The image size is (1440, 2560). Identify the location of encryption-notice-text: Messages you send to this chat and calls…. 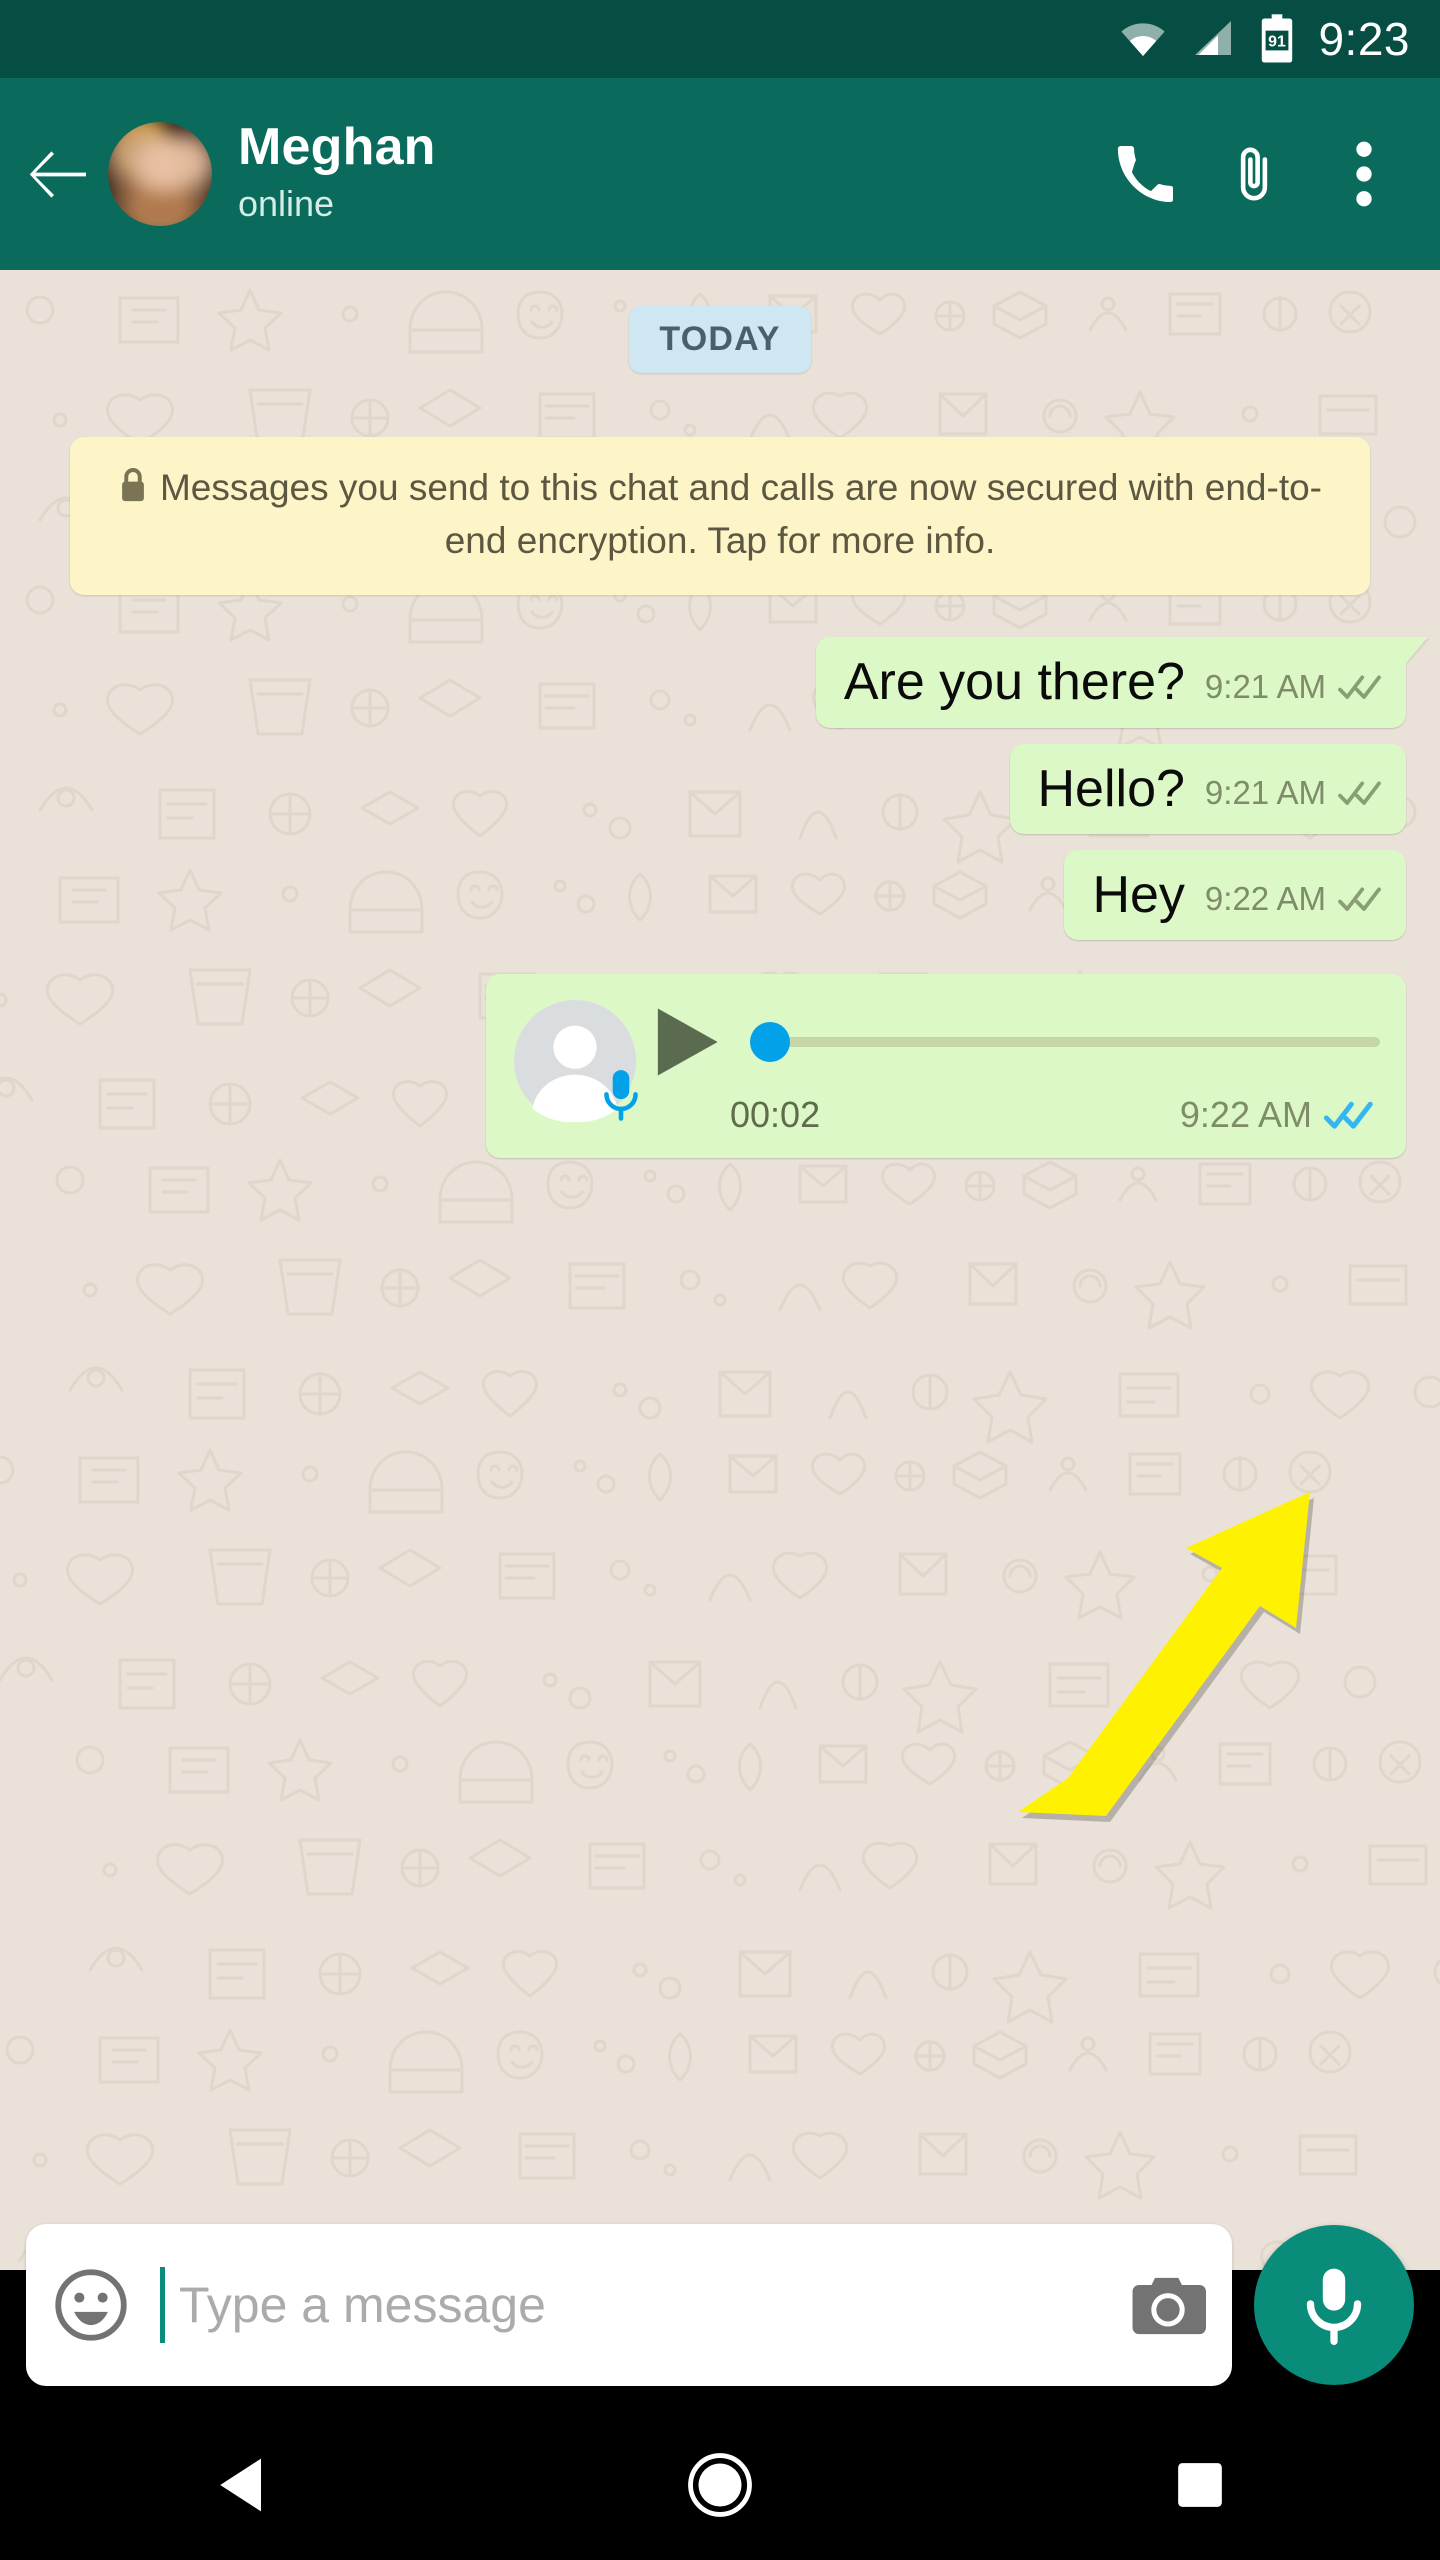
(740, 514).